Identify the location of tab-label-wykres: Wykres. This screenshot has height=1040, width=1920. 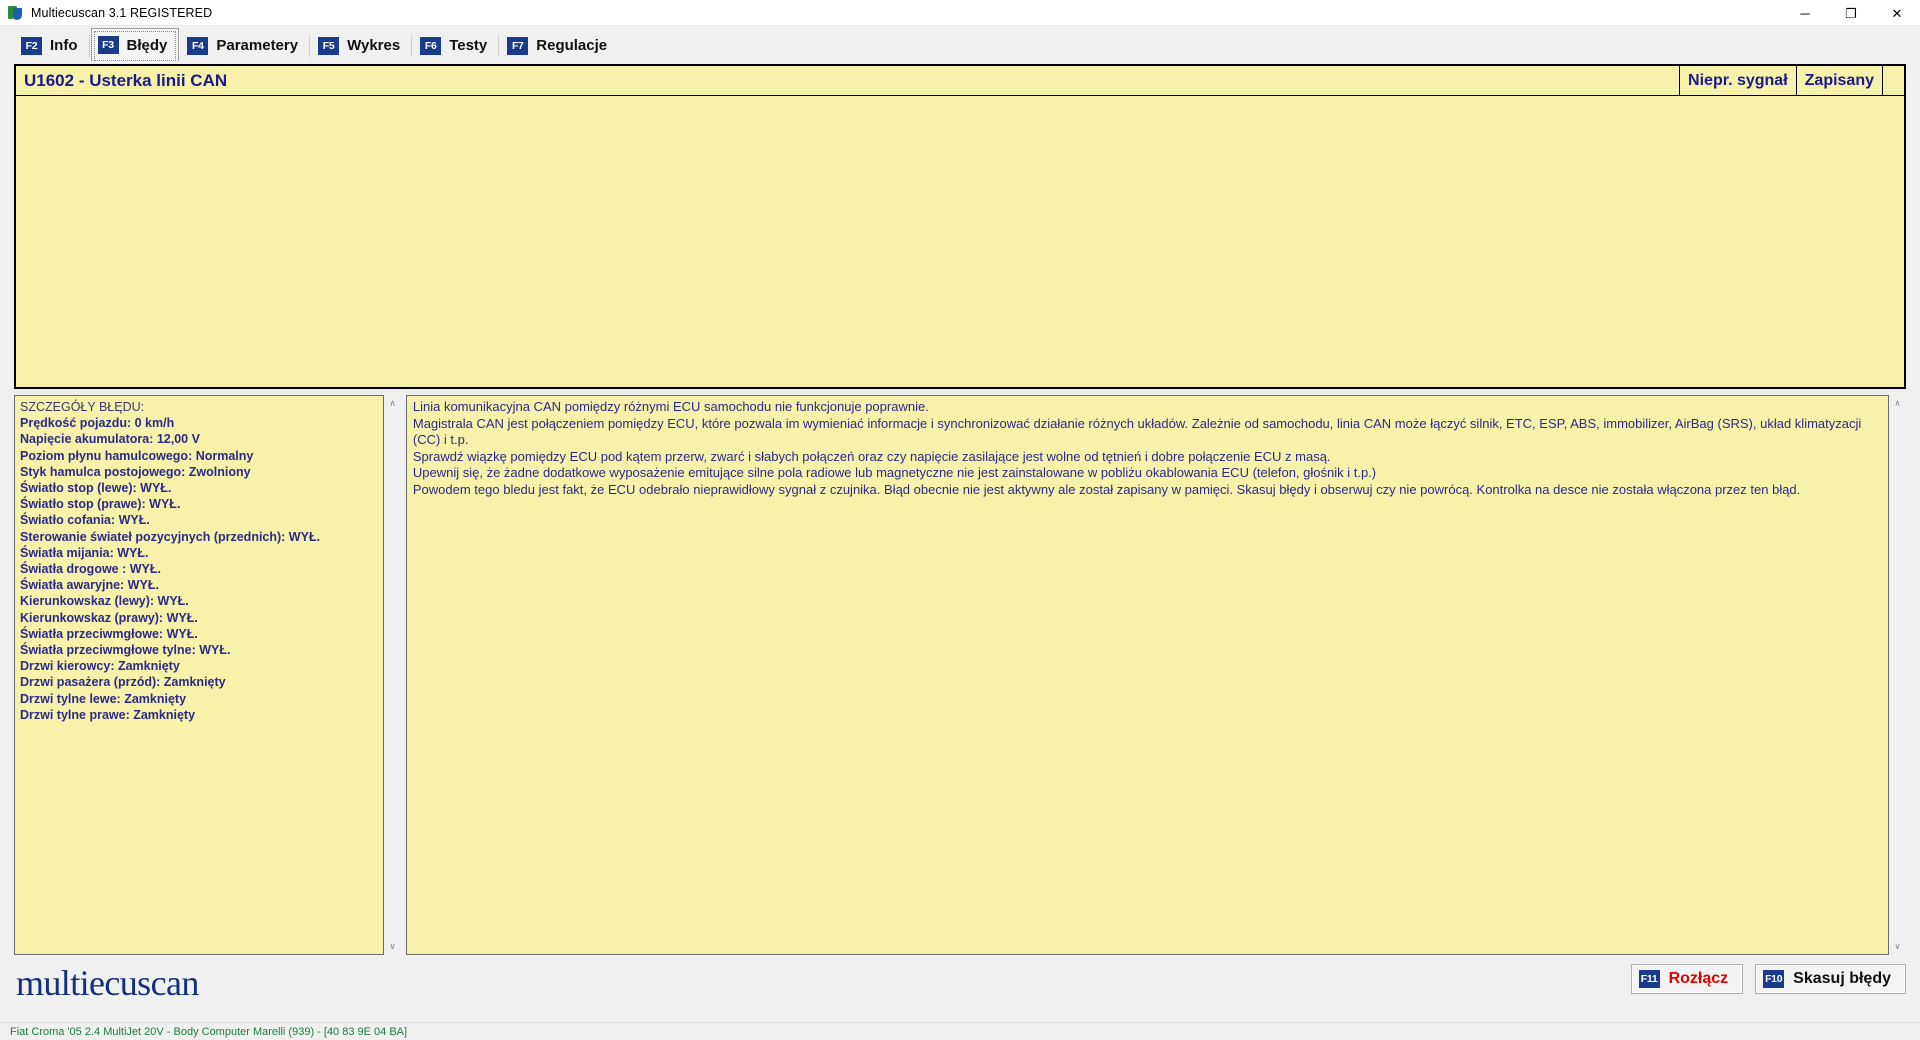
(374, 45).